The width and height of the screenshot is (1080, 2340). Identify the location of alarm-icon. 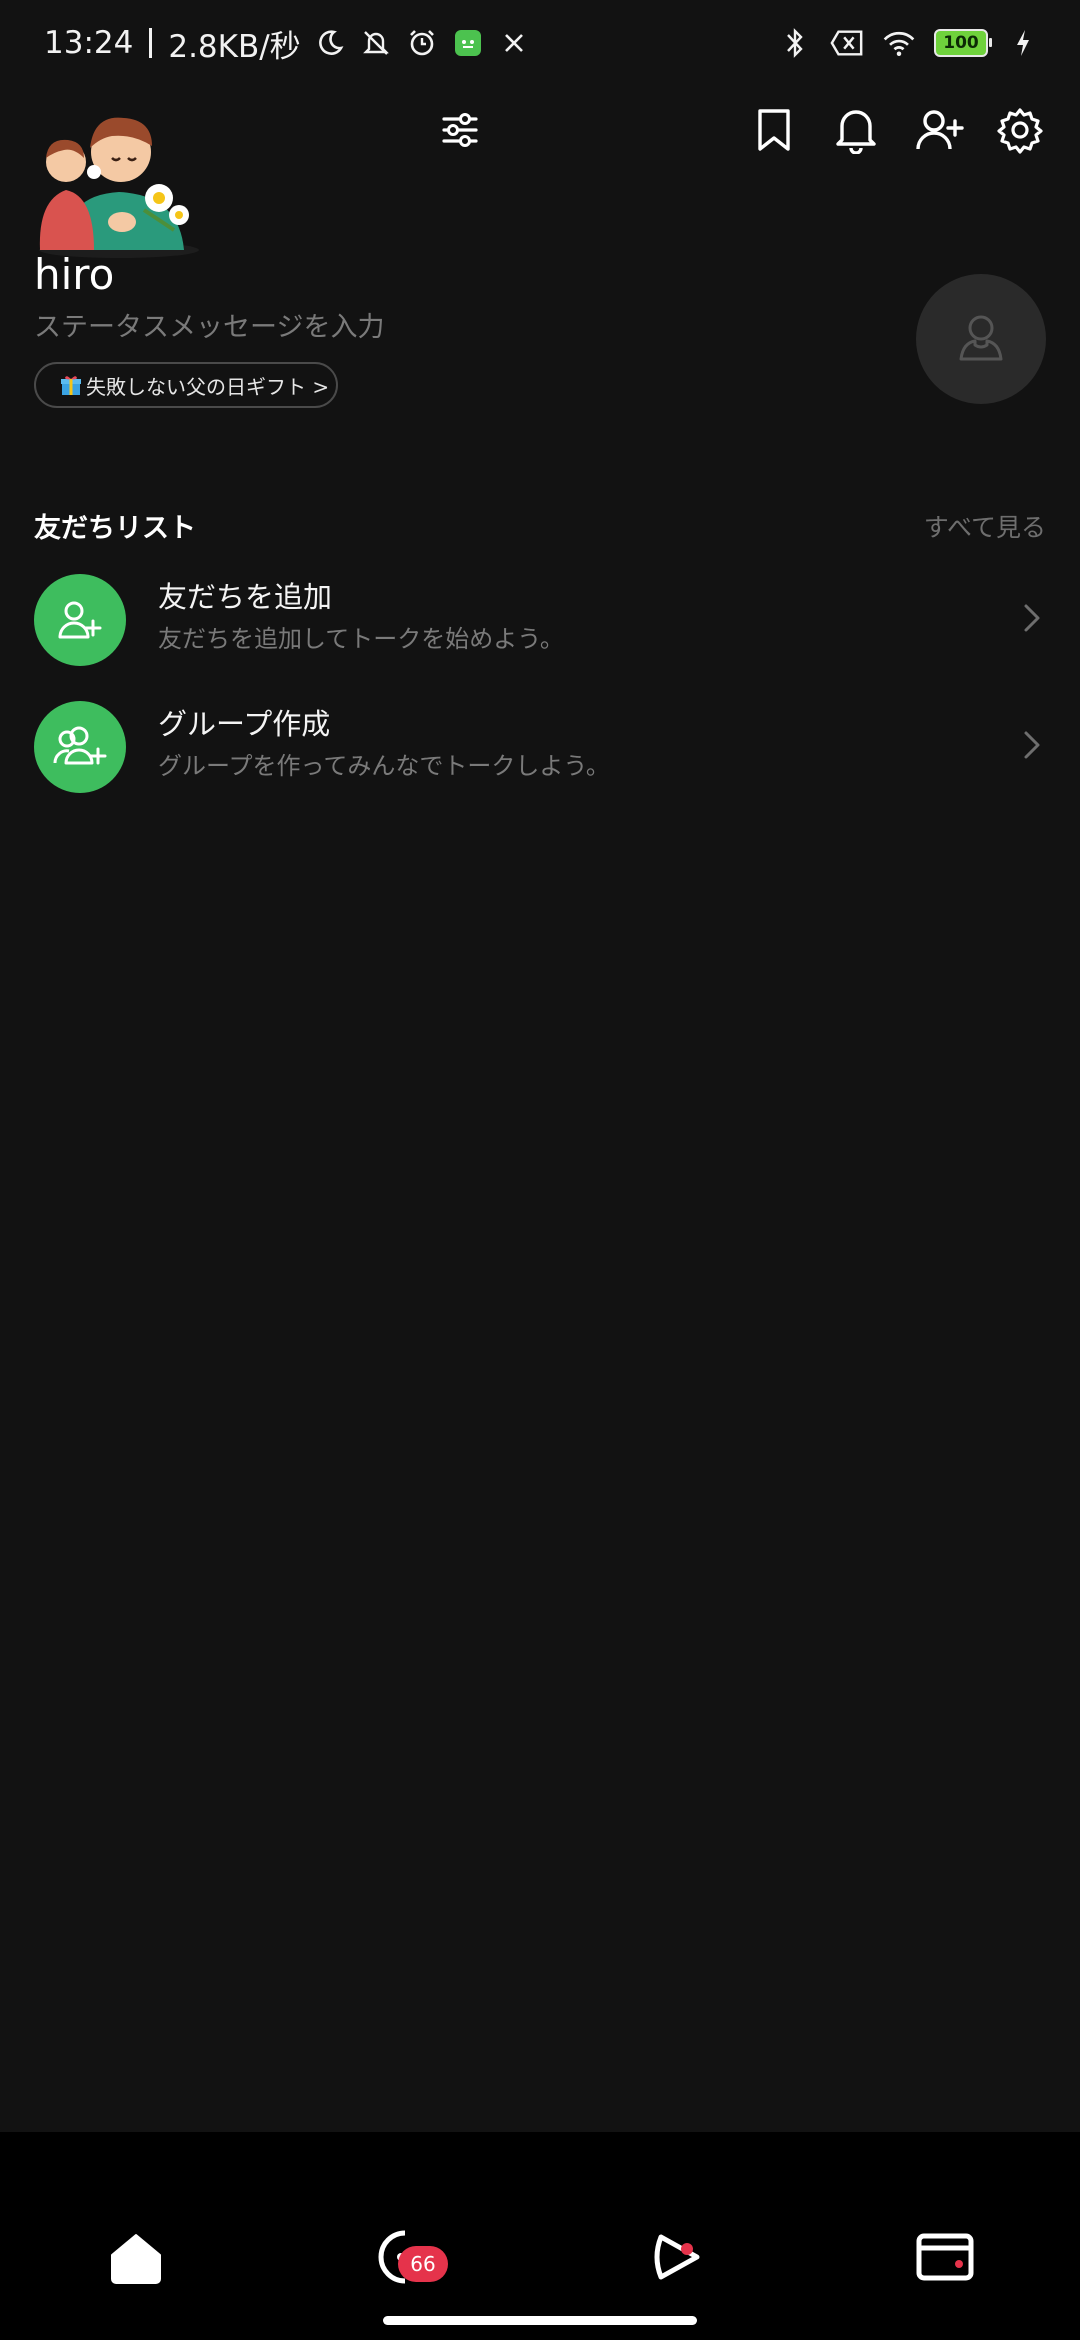
(422, 43).